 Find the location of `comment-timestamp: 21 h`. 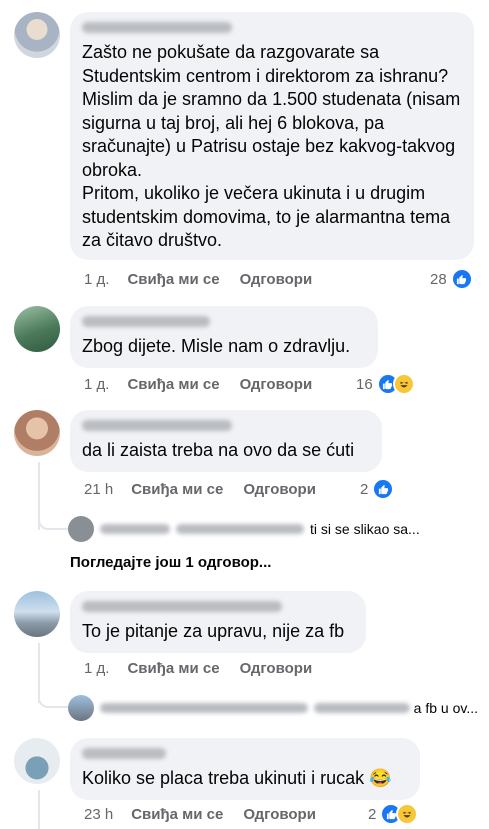

comment-timestamp: 21 h is located at coordinates (98, 489).